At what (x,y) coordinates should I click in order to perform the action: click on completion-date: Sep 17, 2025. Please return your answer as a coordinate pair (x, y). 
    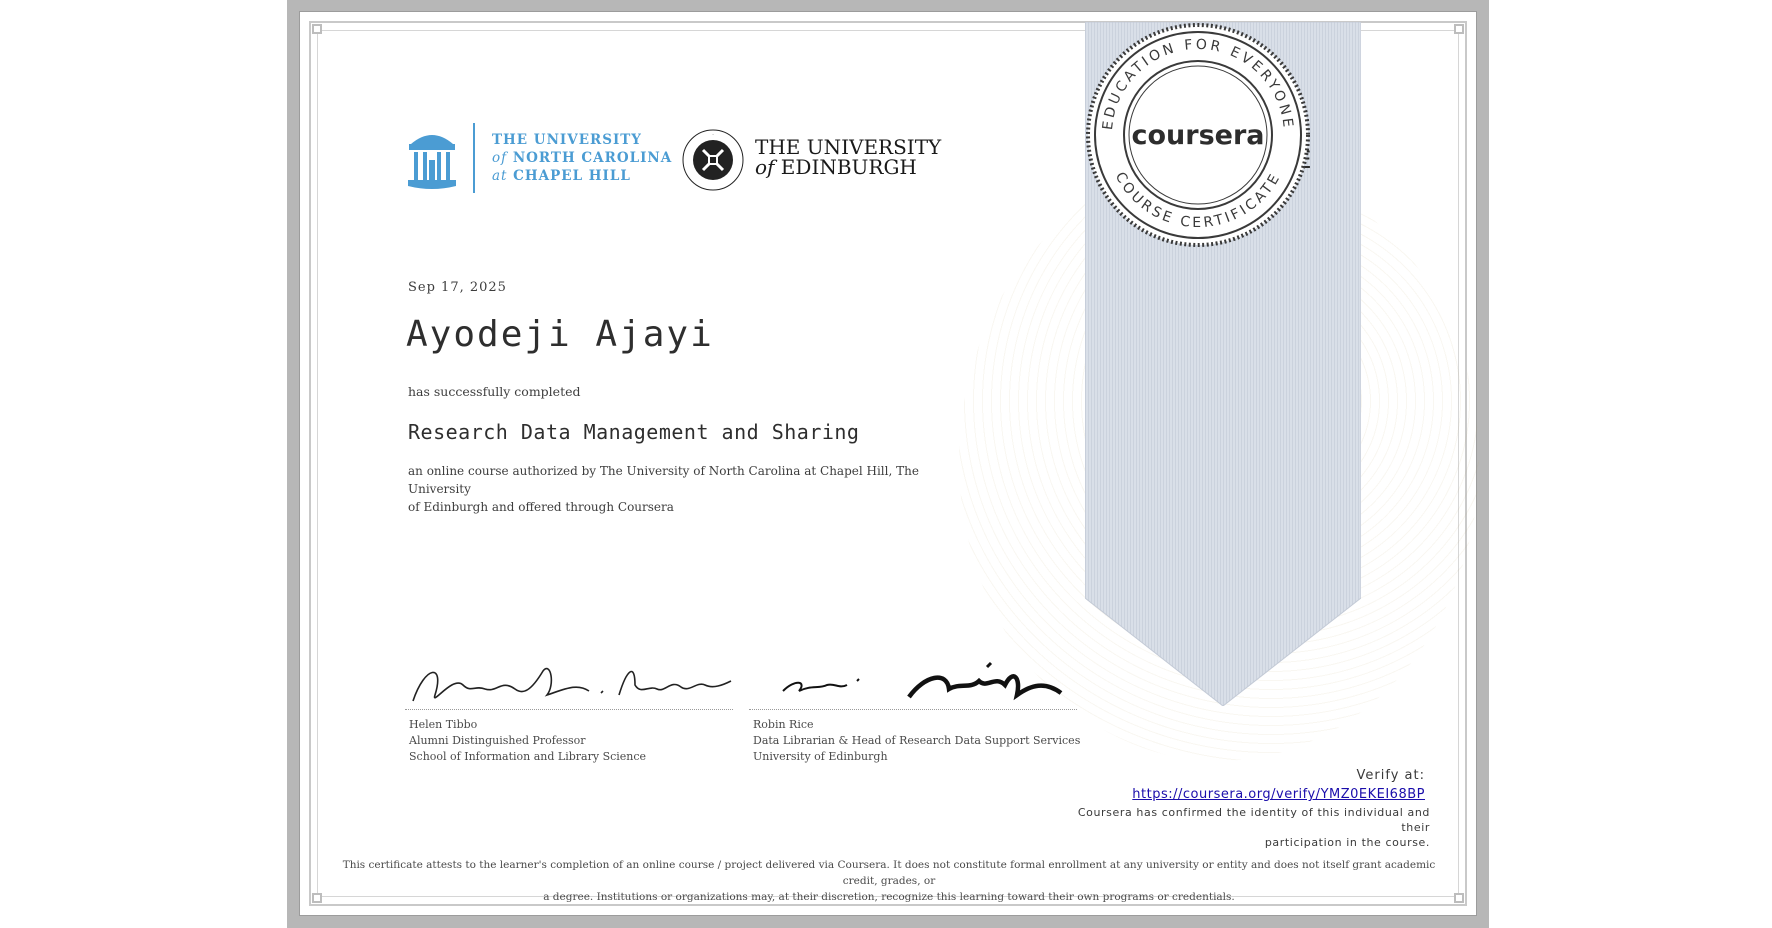
    Looking at the image, I should click on (457, 287).